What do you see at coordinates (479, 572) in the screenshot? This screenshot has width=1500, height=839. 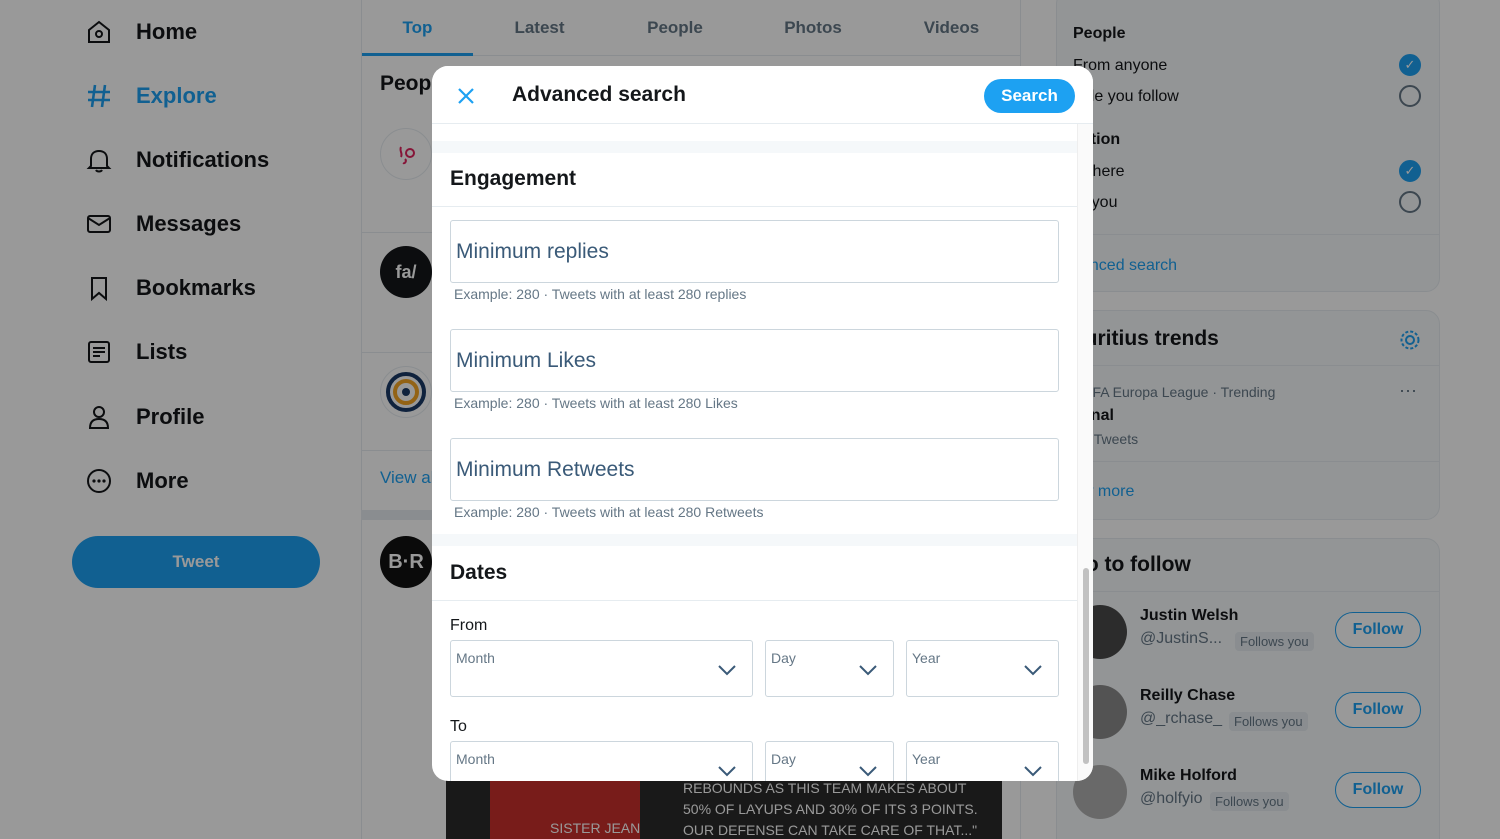 I see `dates-title: Dates` at bounding box center [479, 572].